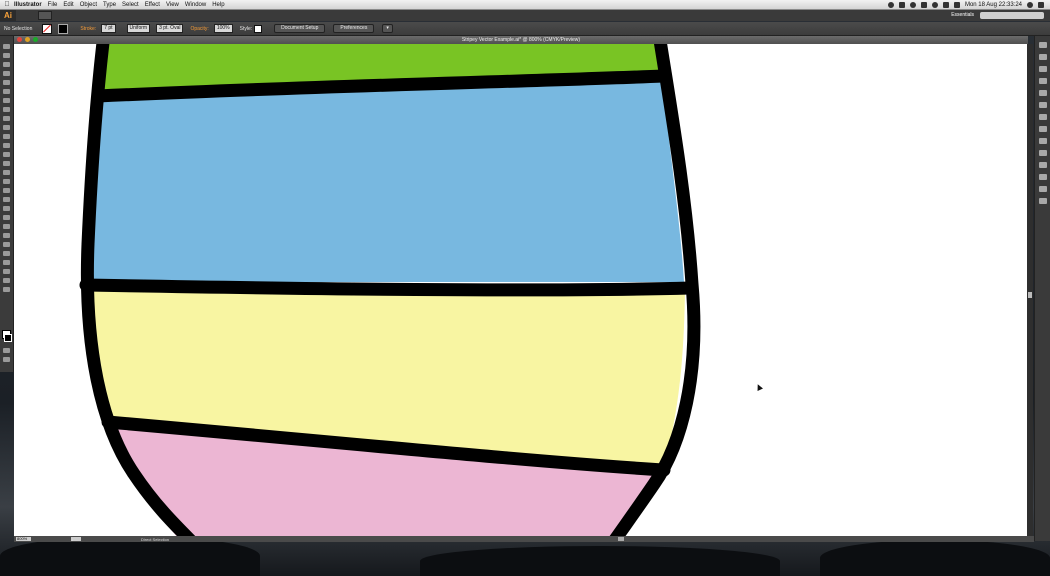 The image size is (1050, 576). What do you see at coordinates (8, 15) in the screenshot?
I see `ai-logo-icon: Ai` at bounding box center [8, 15].